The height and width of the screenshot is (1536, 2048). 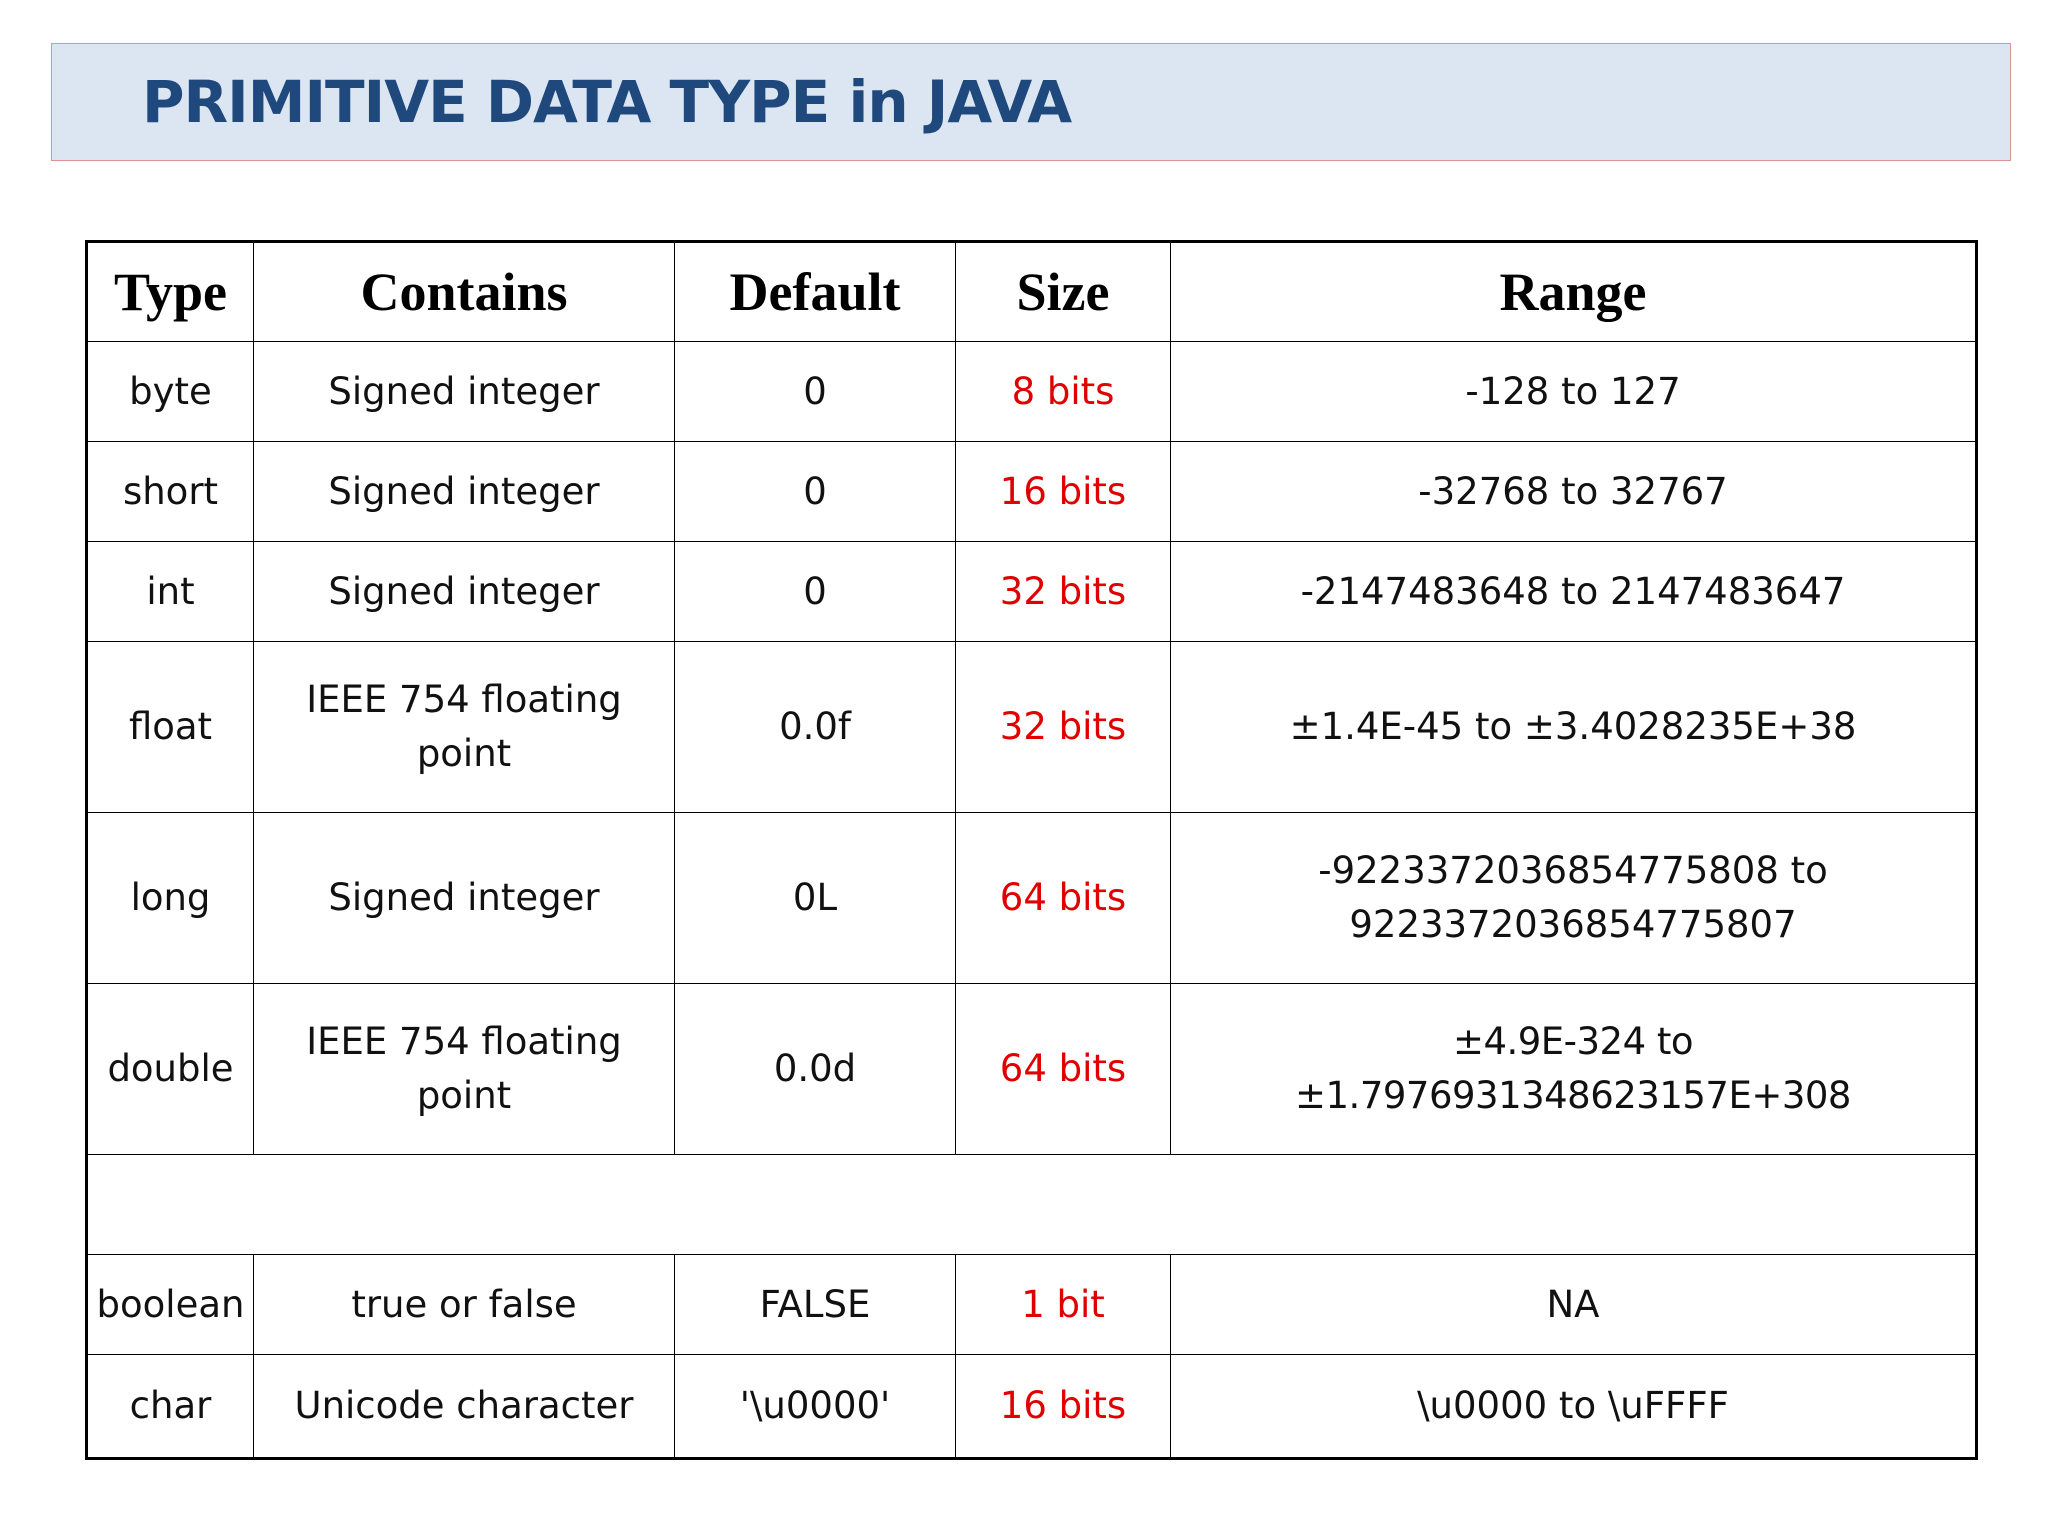 What do you see at coordinates (1063, 1304) in the screenshot?
I see `size-cell: 1 bit` at bounding box center [1063, 1304].